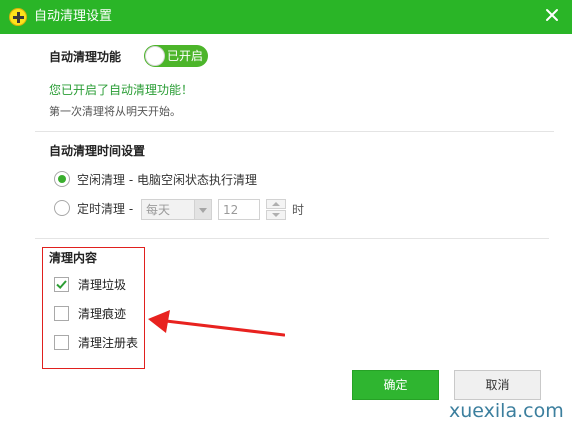 The image size is (572, 426). Describe the element at coordinates (121, 90) in the screenshot. I see `status-message: 您已开启了自动清理功能！` at that location.